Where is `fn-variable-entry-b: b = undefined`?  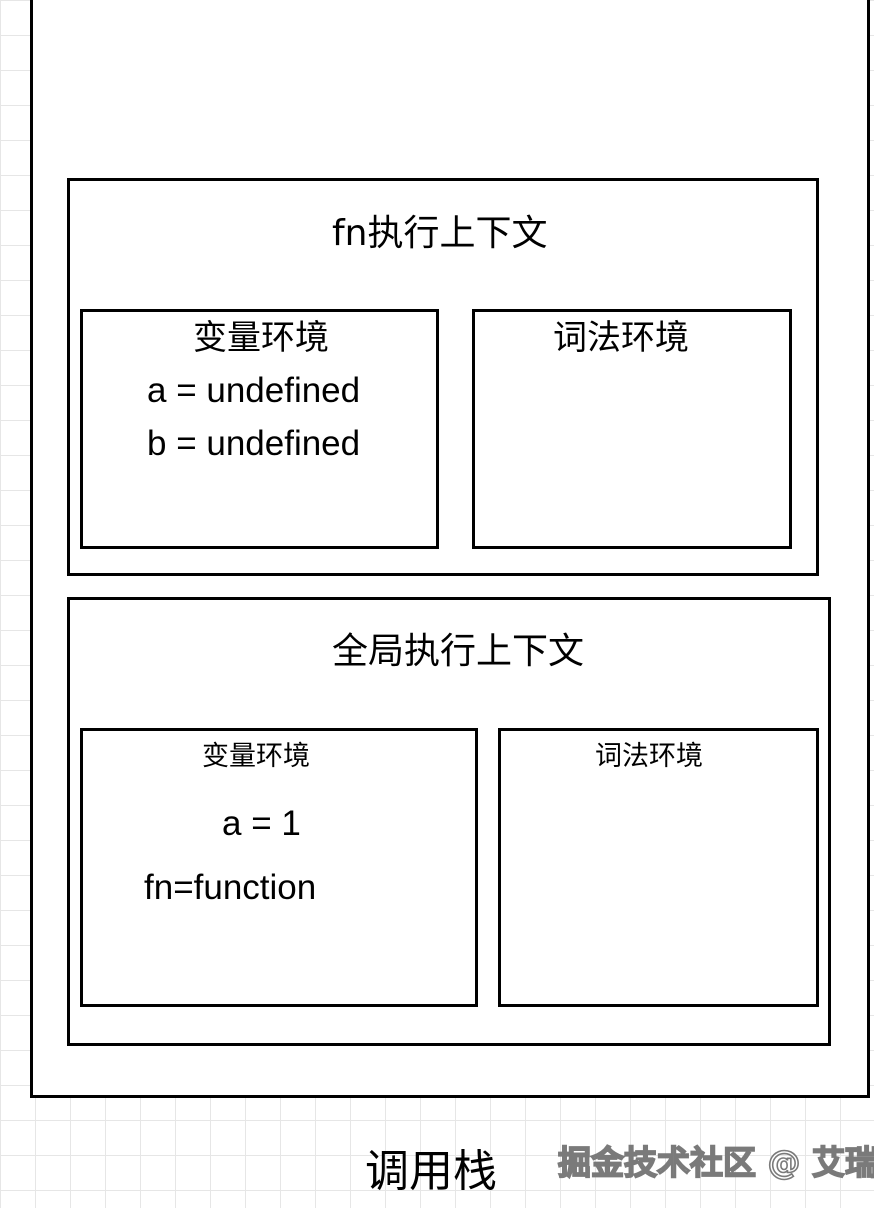 fn-variable-entry-b: b = undefined is located at coordinates (254, 443).